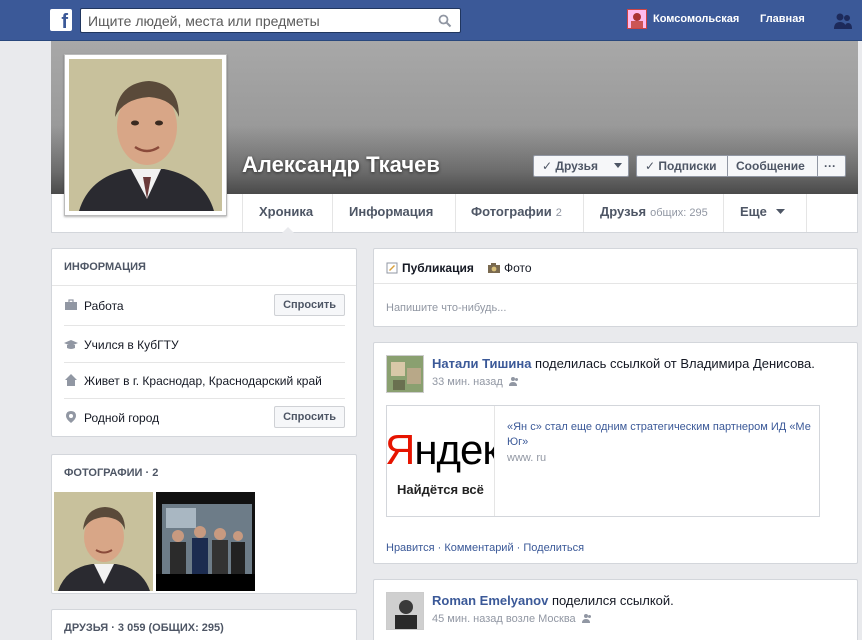 The width and height of the screenshot is (862, 640). Describe the element at coordinates (753, 211) in the screenshot. I see `tab-more-label: Еще` at that location.